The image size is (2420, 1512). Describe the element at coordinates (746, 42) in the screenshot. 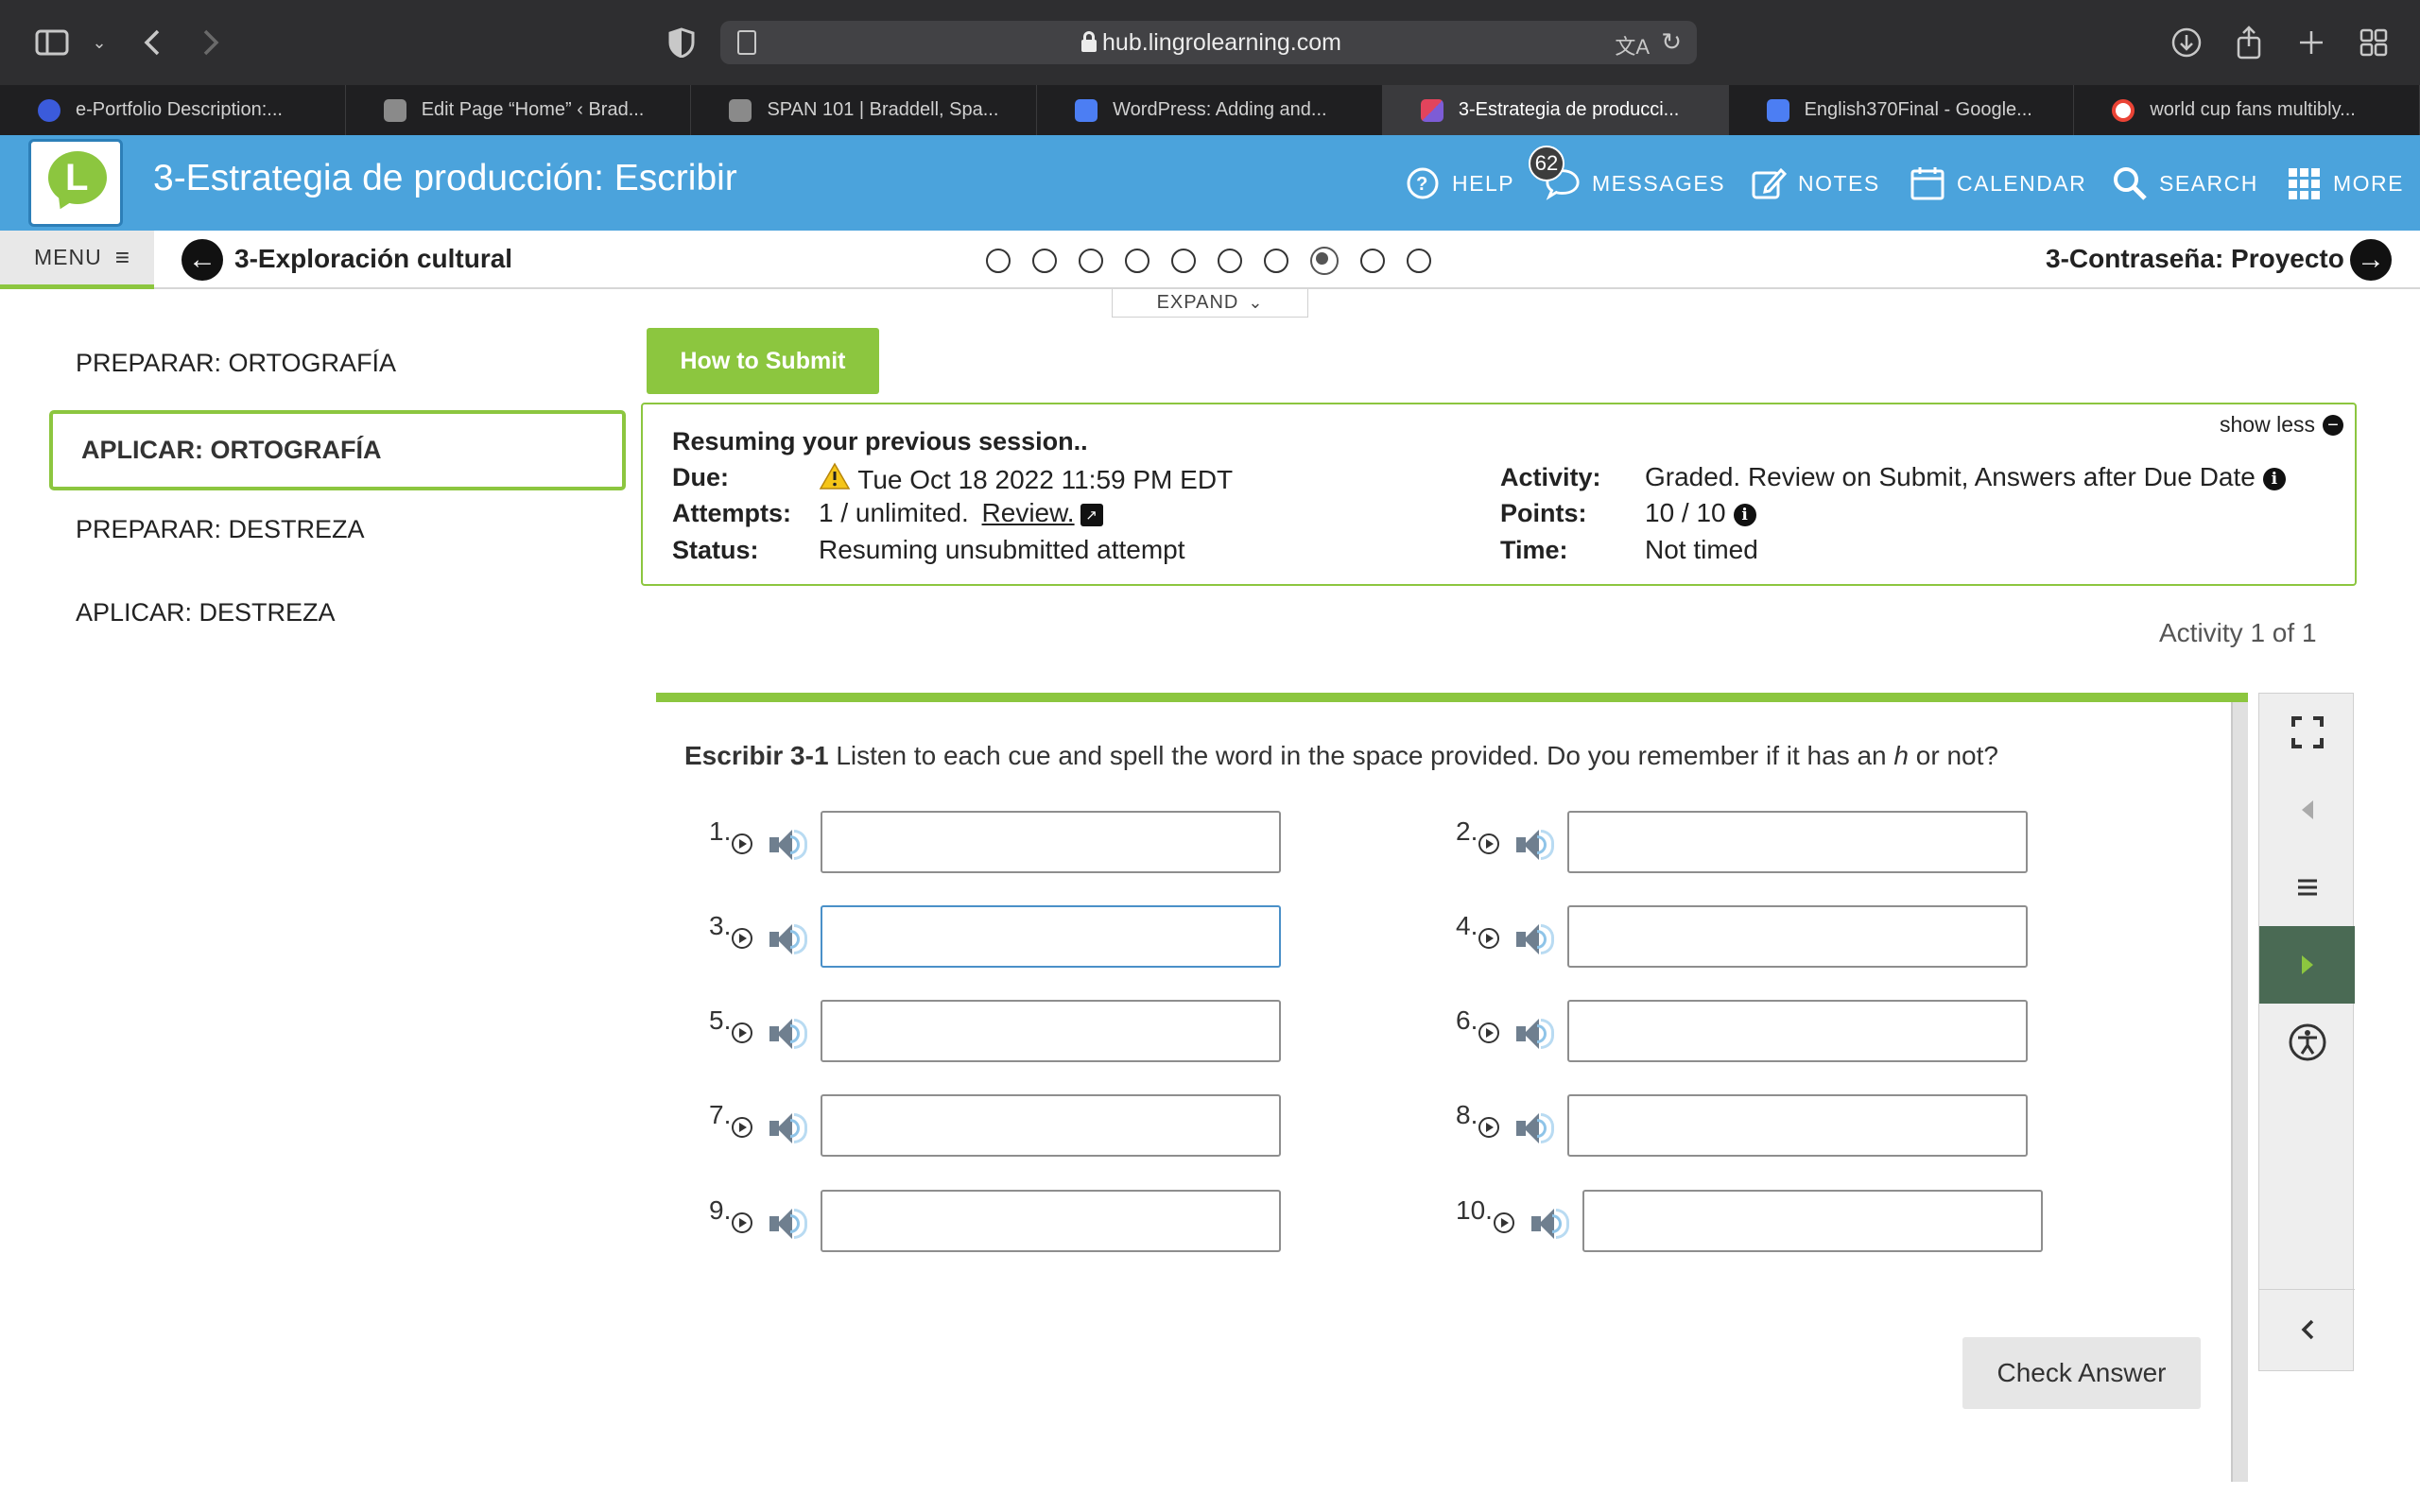

I see `reader-icon` at that location.